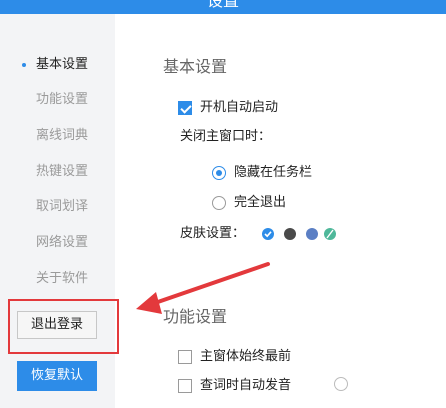  What do you see at coordinates (62, 64) in the screenshot?
I see `sidebar-item-label: 基本设置` at bounding box center [62, 64].